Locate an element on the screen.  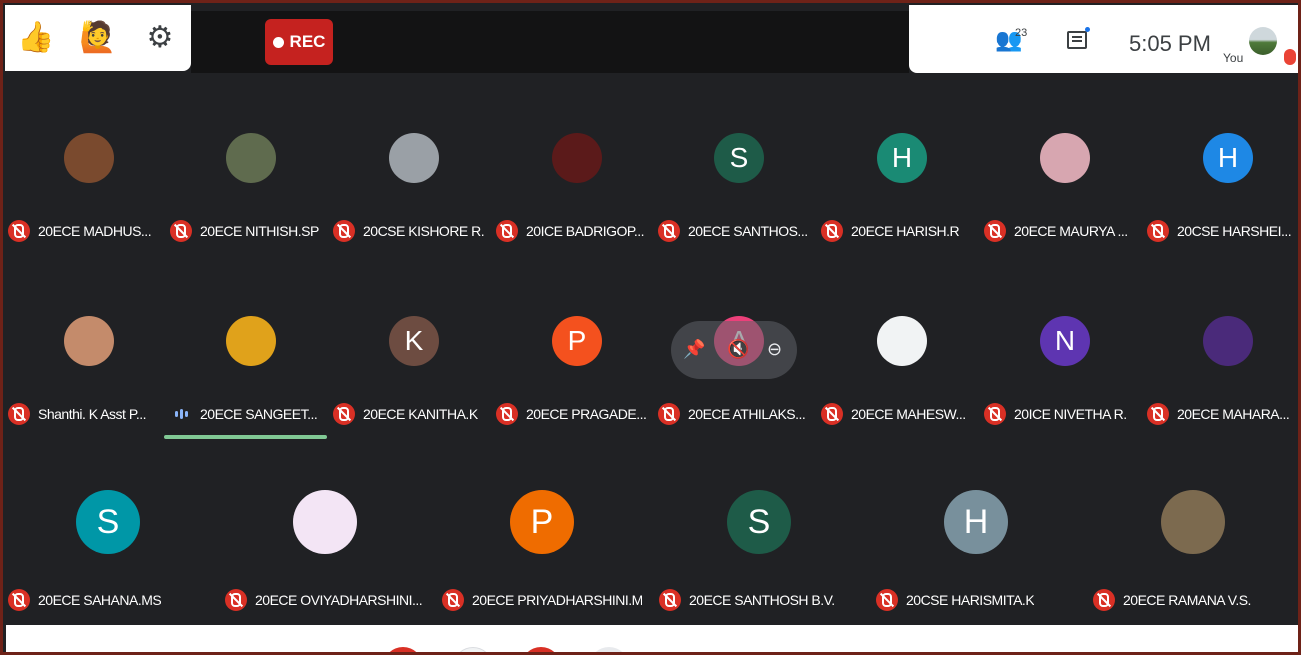
participant-tile: P 20ECE PRIYADHARSHINI.M is located at coordinates (542, 551).